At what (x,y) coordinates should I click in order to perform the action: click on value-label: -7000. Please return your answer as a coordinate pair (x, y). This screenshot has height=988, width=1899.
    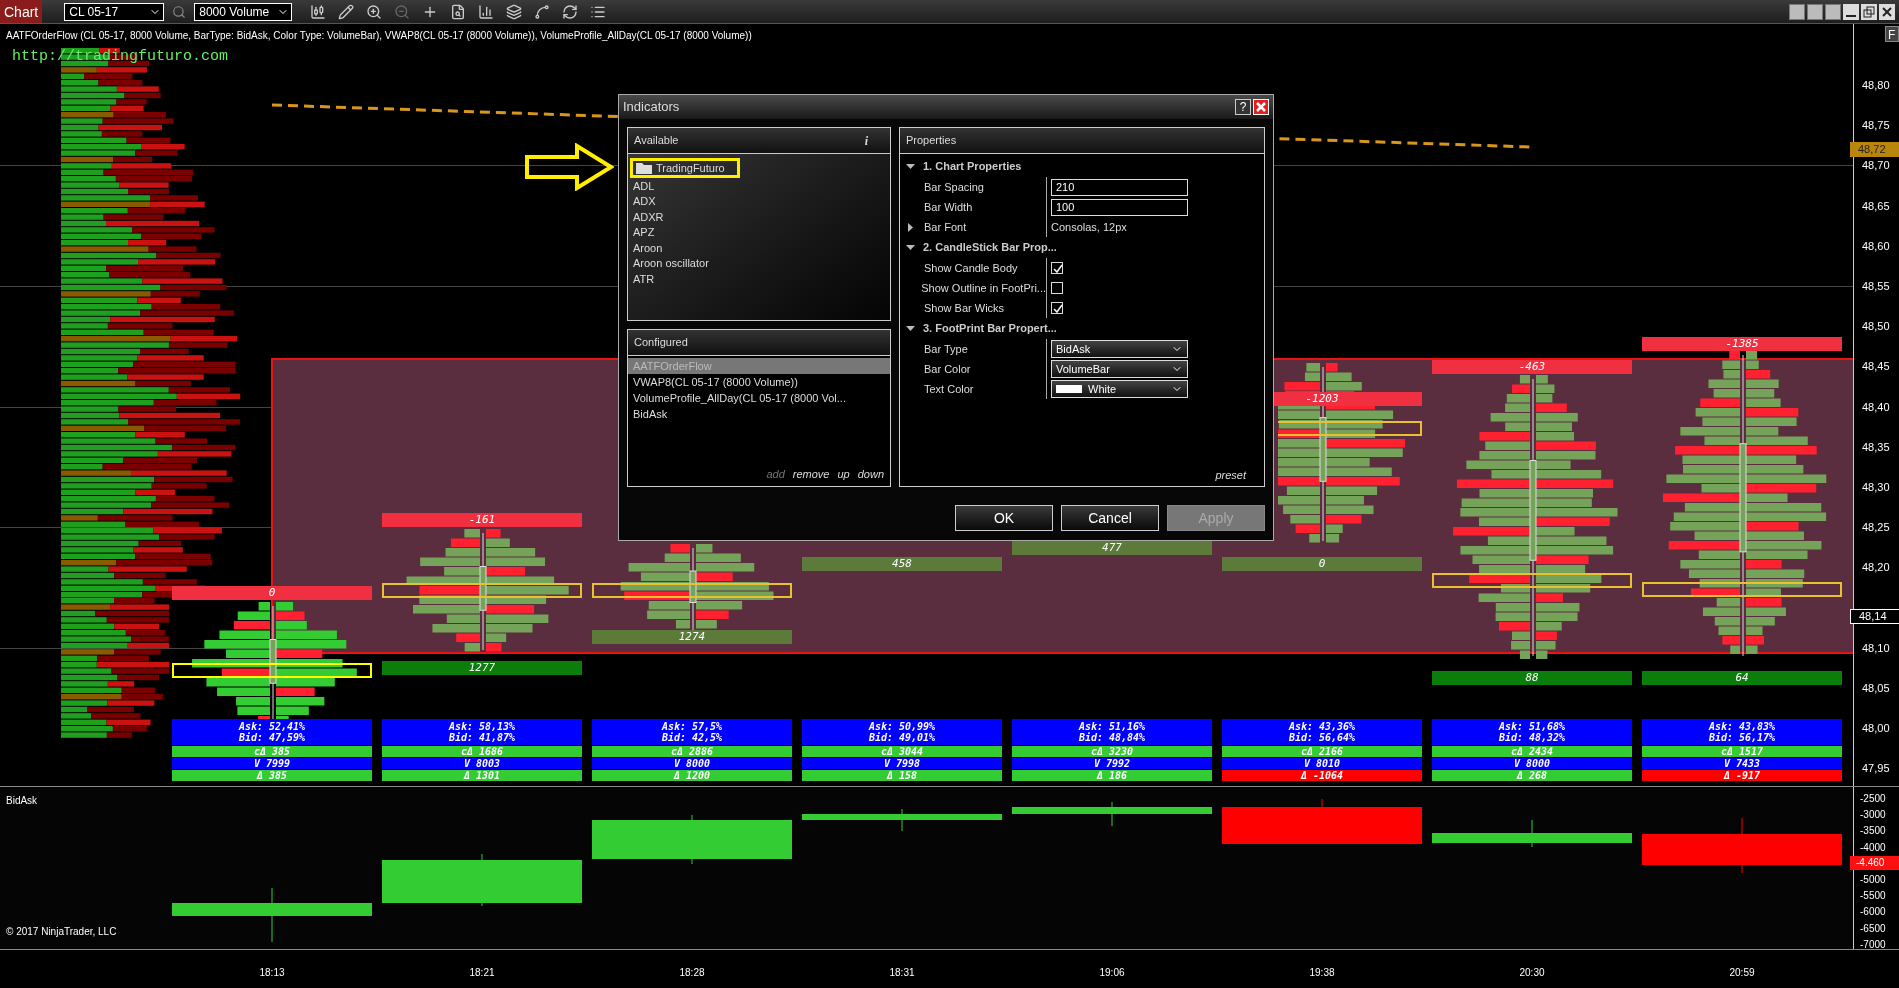
    Looking at the image, I should click on (1873, 944).